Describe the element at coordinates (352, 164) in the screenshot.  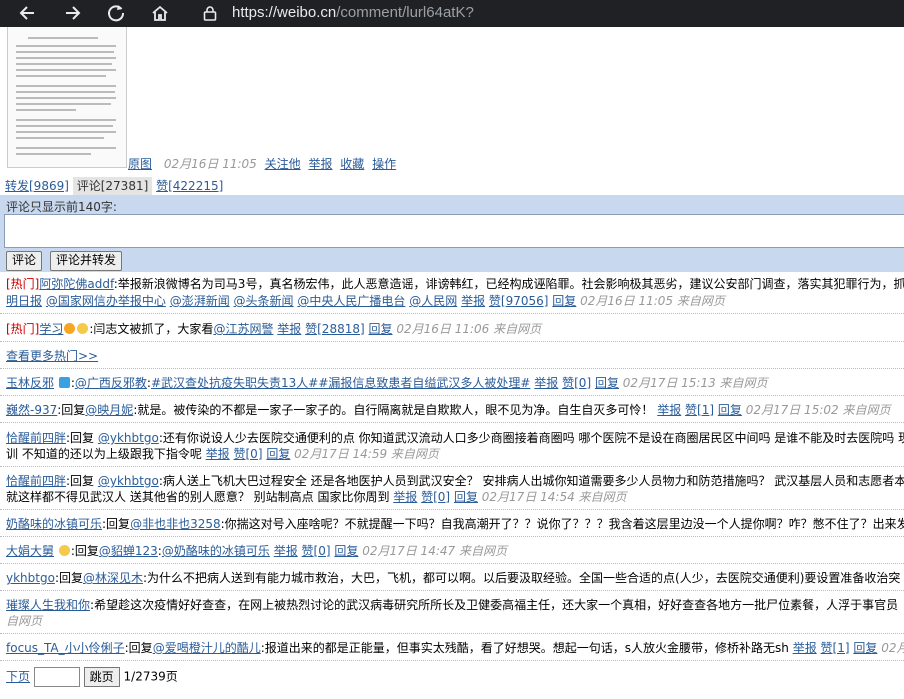
I see `favorite-link: 收藏` at that location.